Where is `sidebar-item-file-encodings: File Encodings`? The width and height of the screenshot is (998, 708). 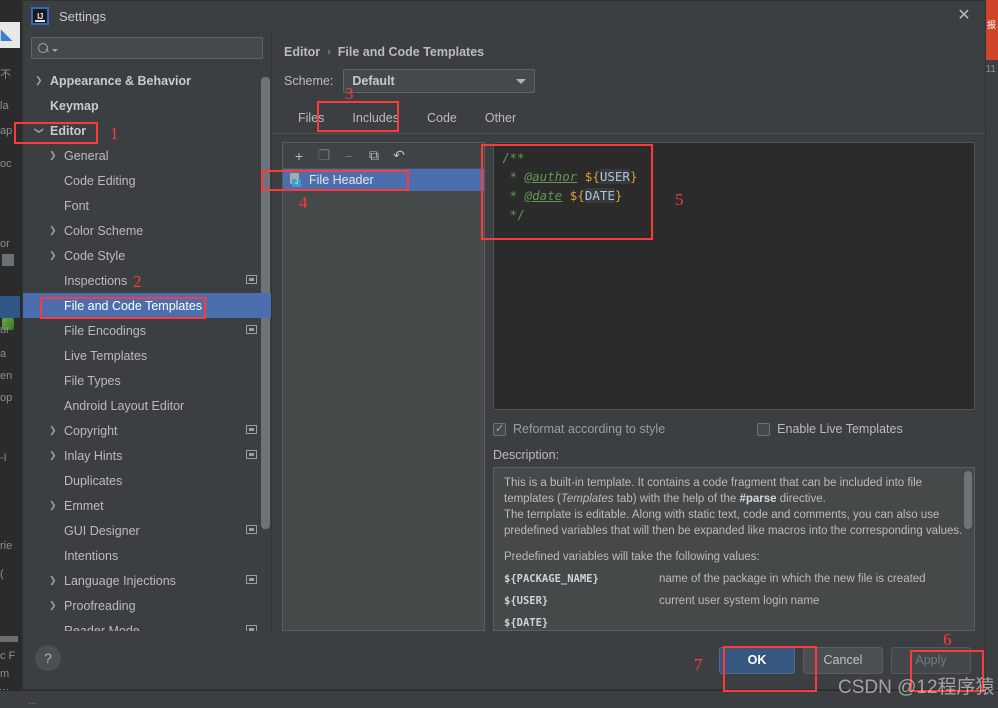
sidebar-item-file-encodings: File Encodings is located at coordinates (147, 330).